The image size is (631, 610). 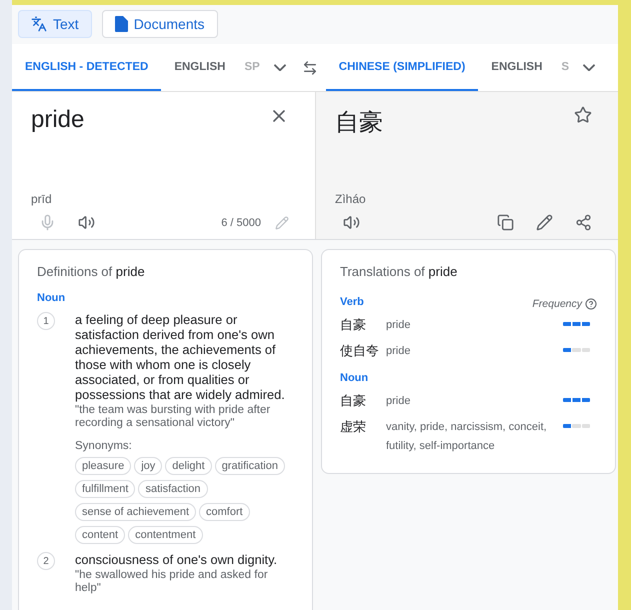 I want to click on example-sentence: "he swallowed his pride and asked for help", so click(x=172, y=582).